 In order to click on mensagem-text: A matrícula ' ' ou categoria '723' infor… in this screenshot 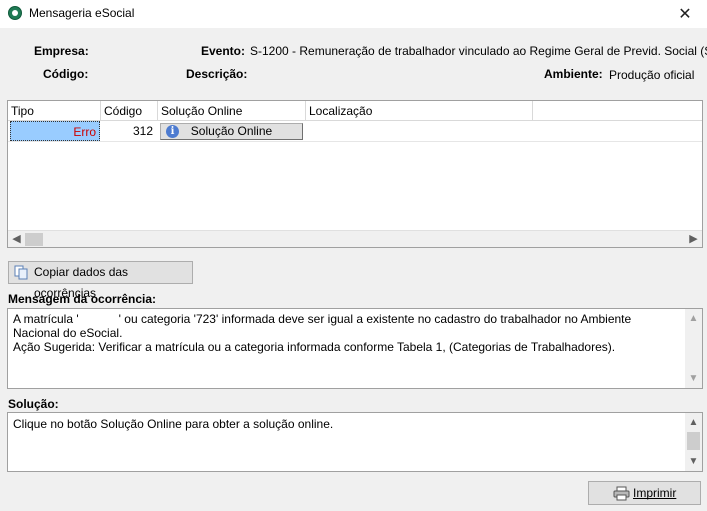, I will do `click(322, 333)`.